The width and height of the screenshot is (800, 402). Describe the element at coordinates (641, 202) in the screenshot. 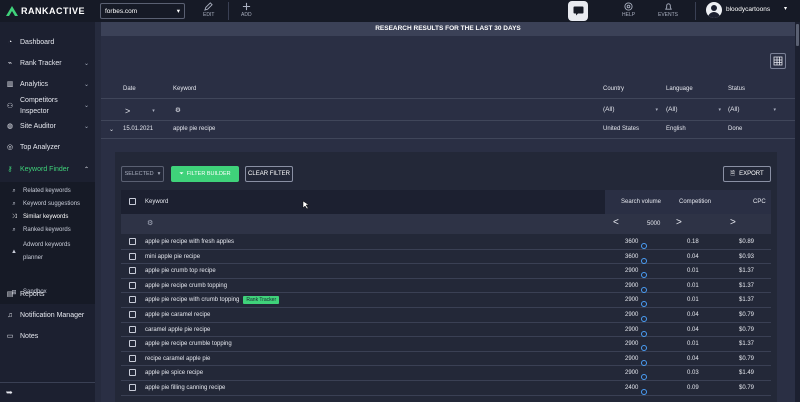

I see `column-search-volume: Search volume` at that location.